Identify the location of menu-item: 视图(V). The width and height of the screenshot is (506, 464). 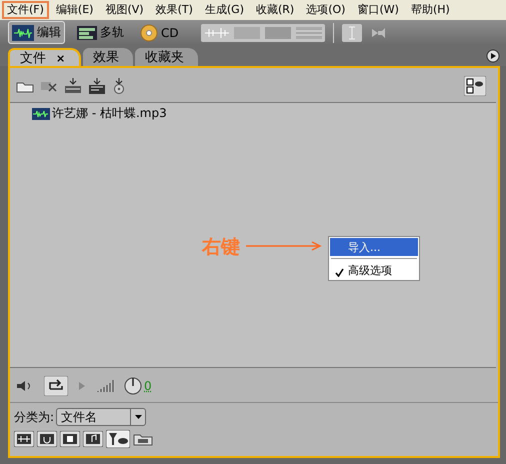
(124, 10).